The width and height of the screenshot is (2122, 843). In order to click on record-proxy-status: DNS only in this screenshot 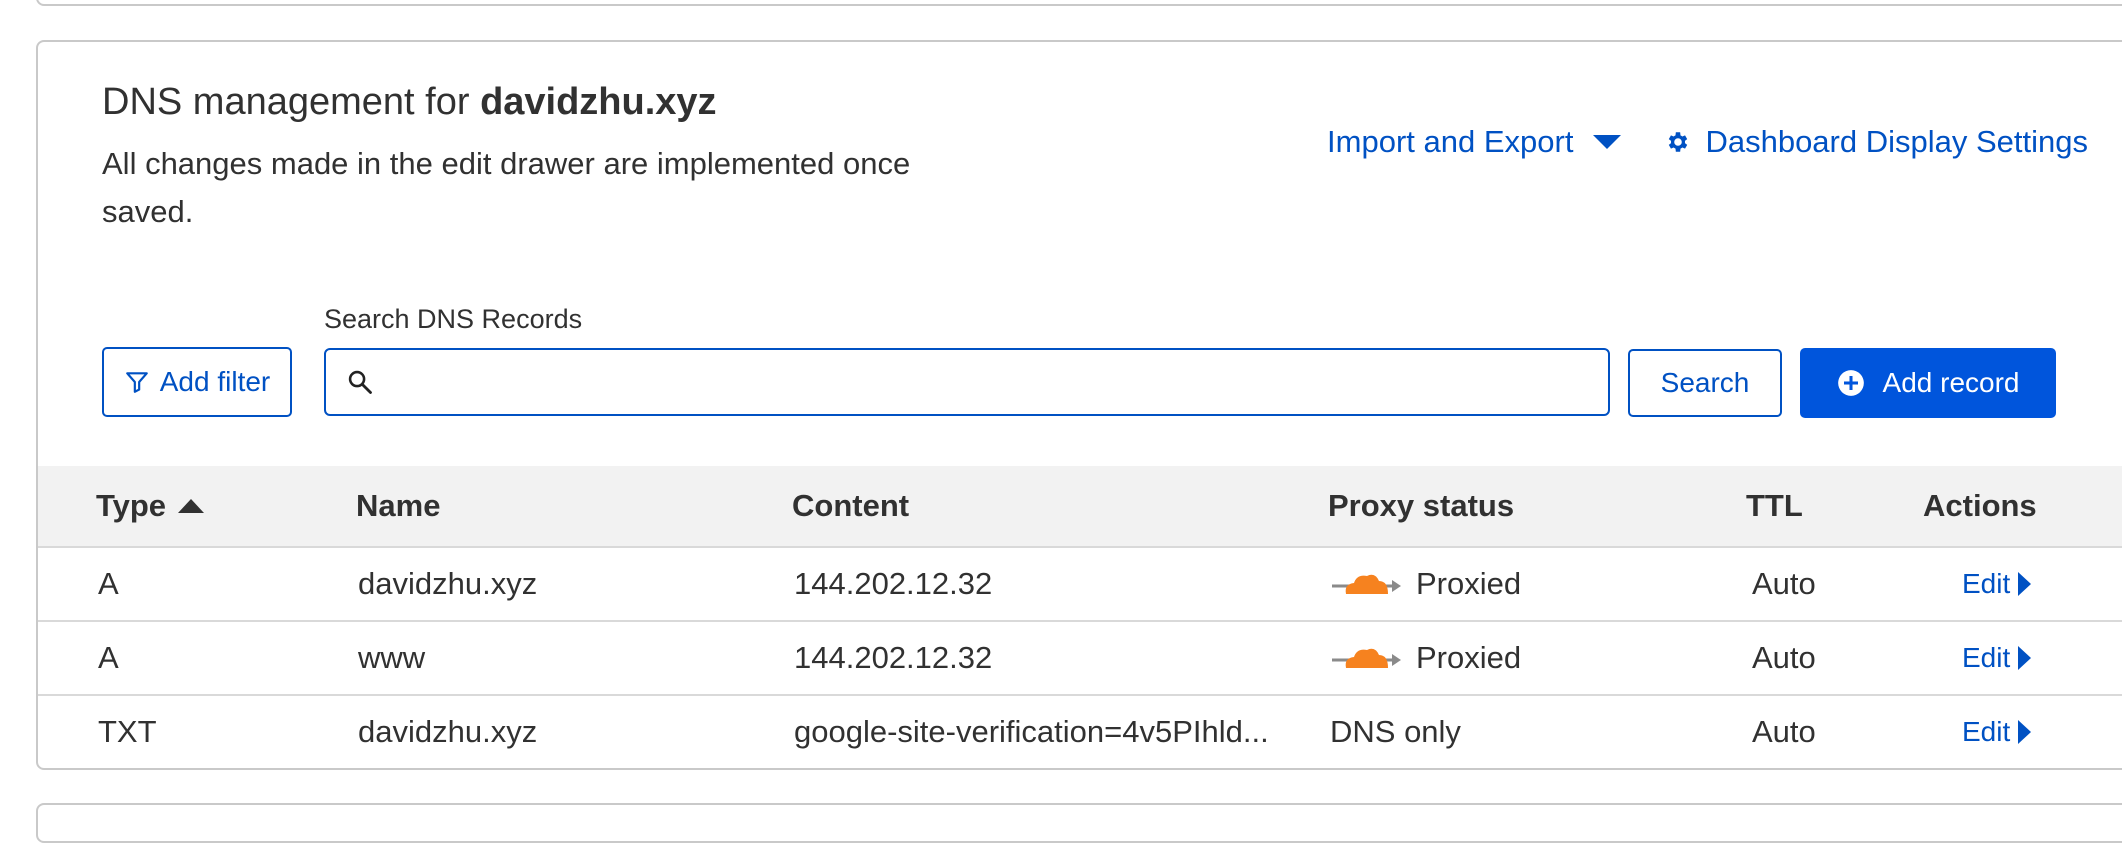, I will do `click(1395, 731)`.